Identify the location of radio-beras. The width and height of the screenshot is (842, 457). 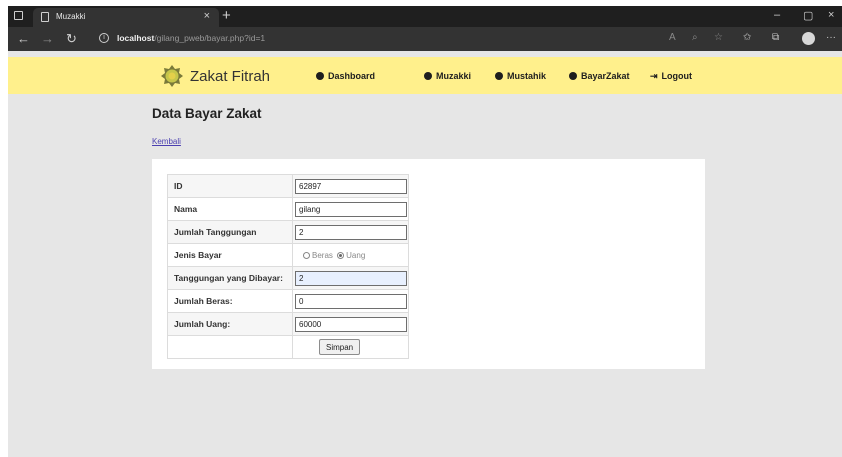
(306, 255).